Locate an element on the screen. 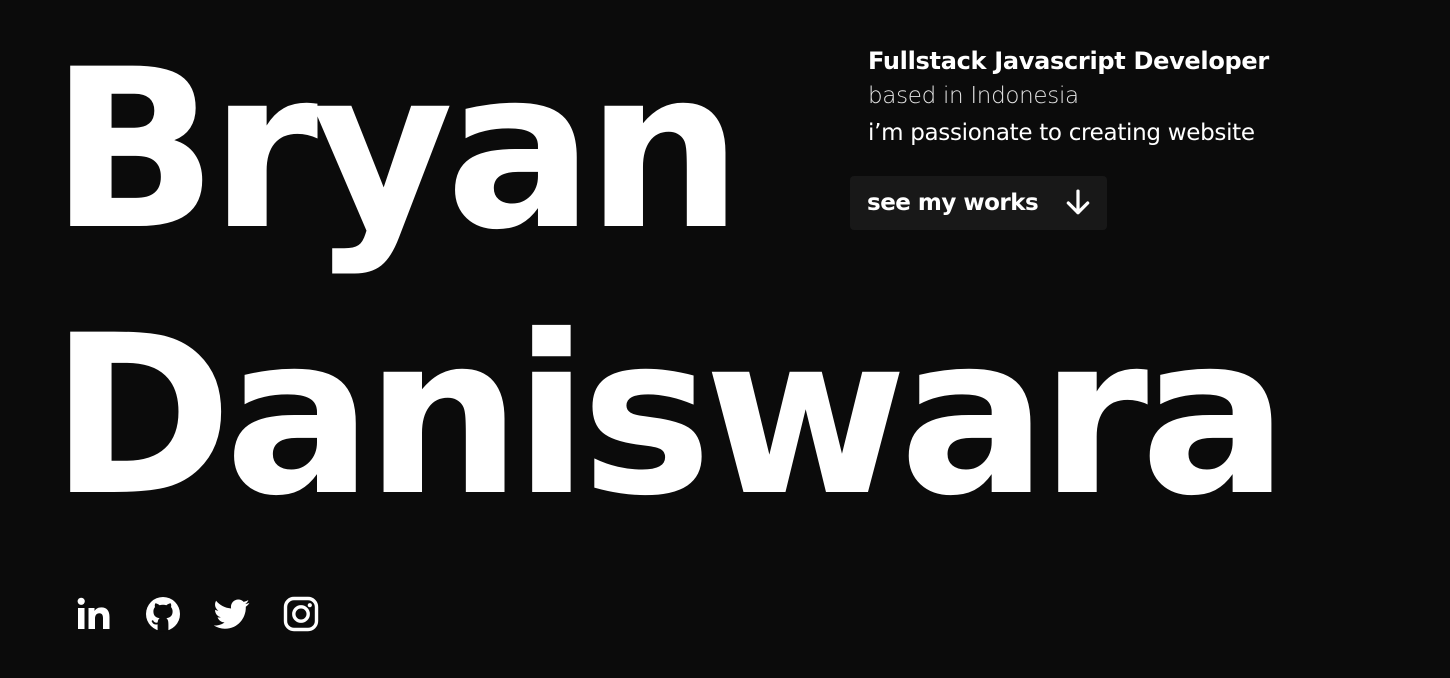  twitter-icon is located at coordinates (232, 614).